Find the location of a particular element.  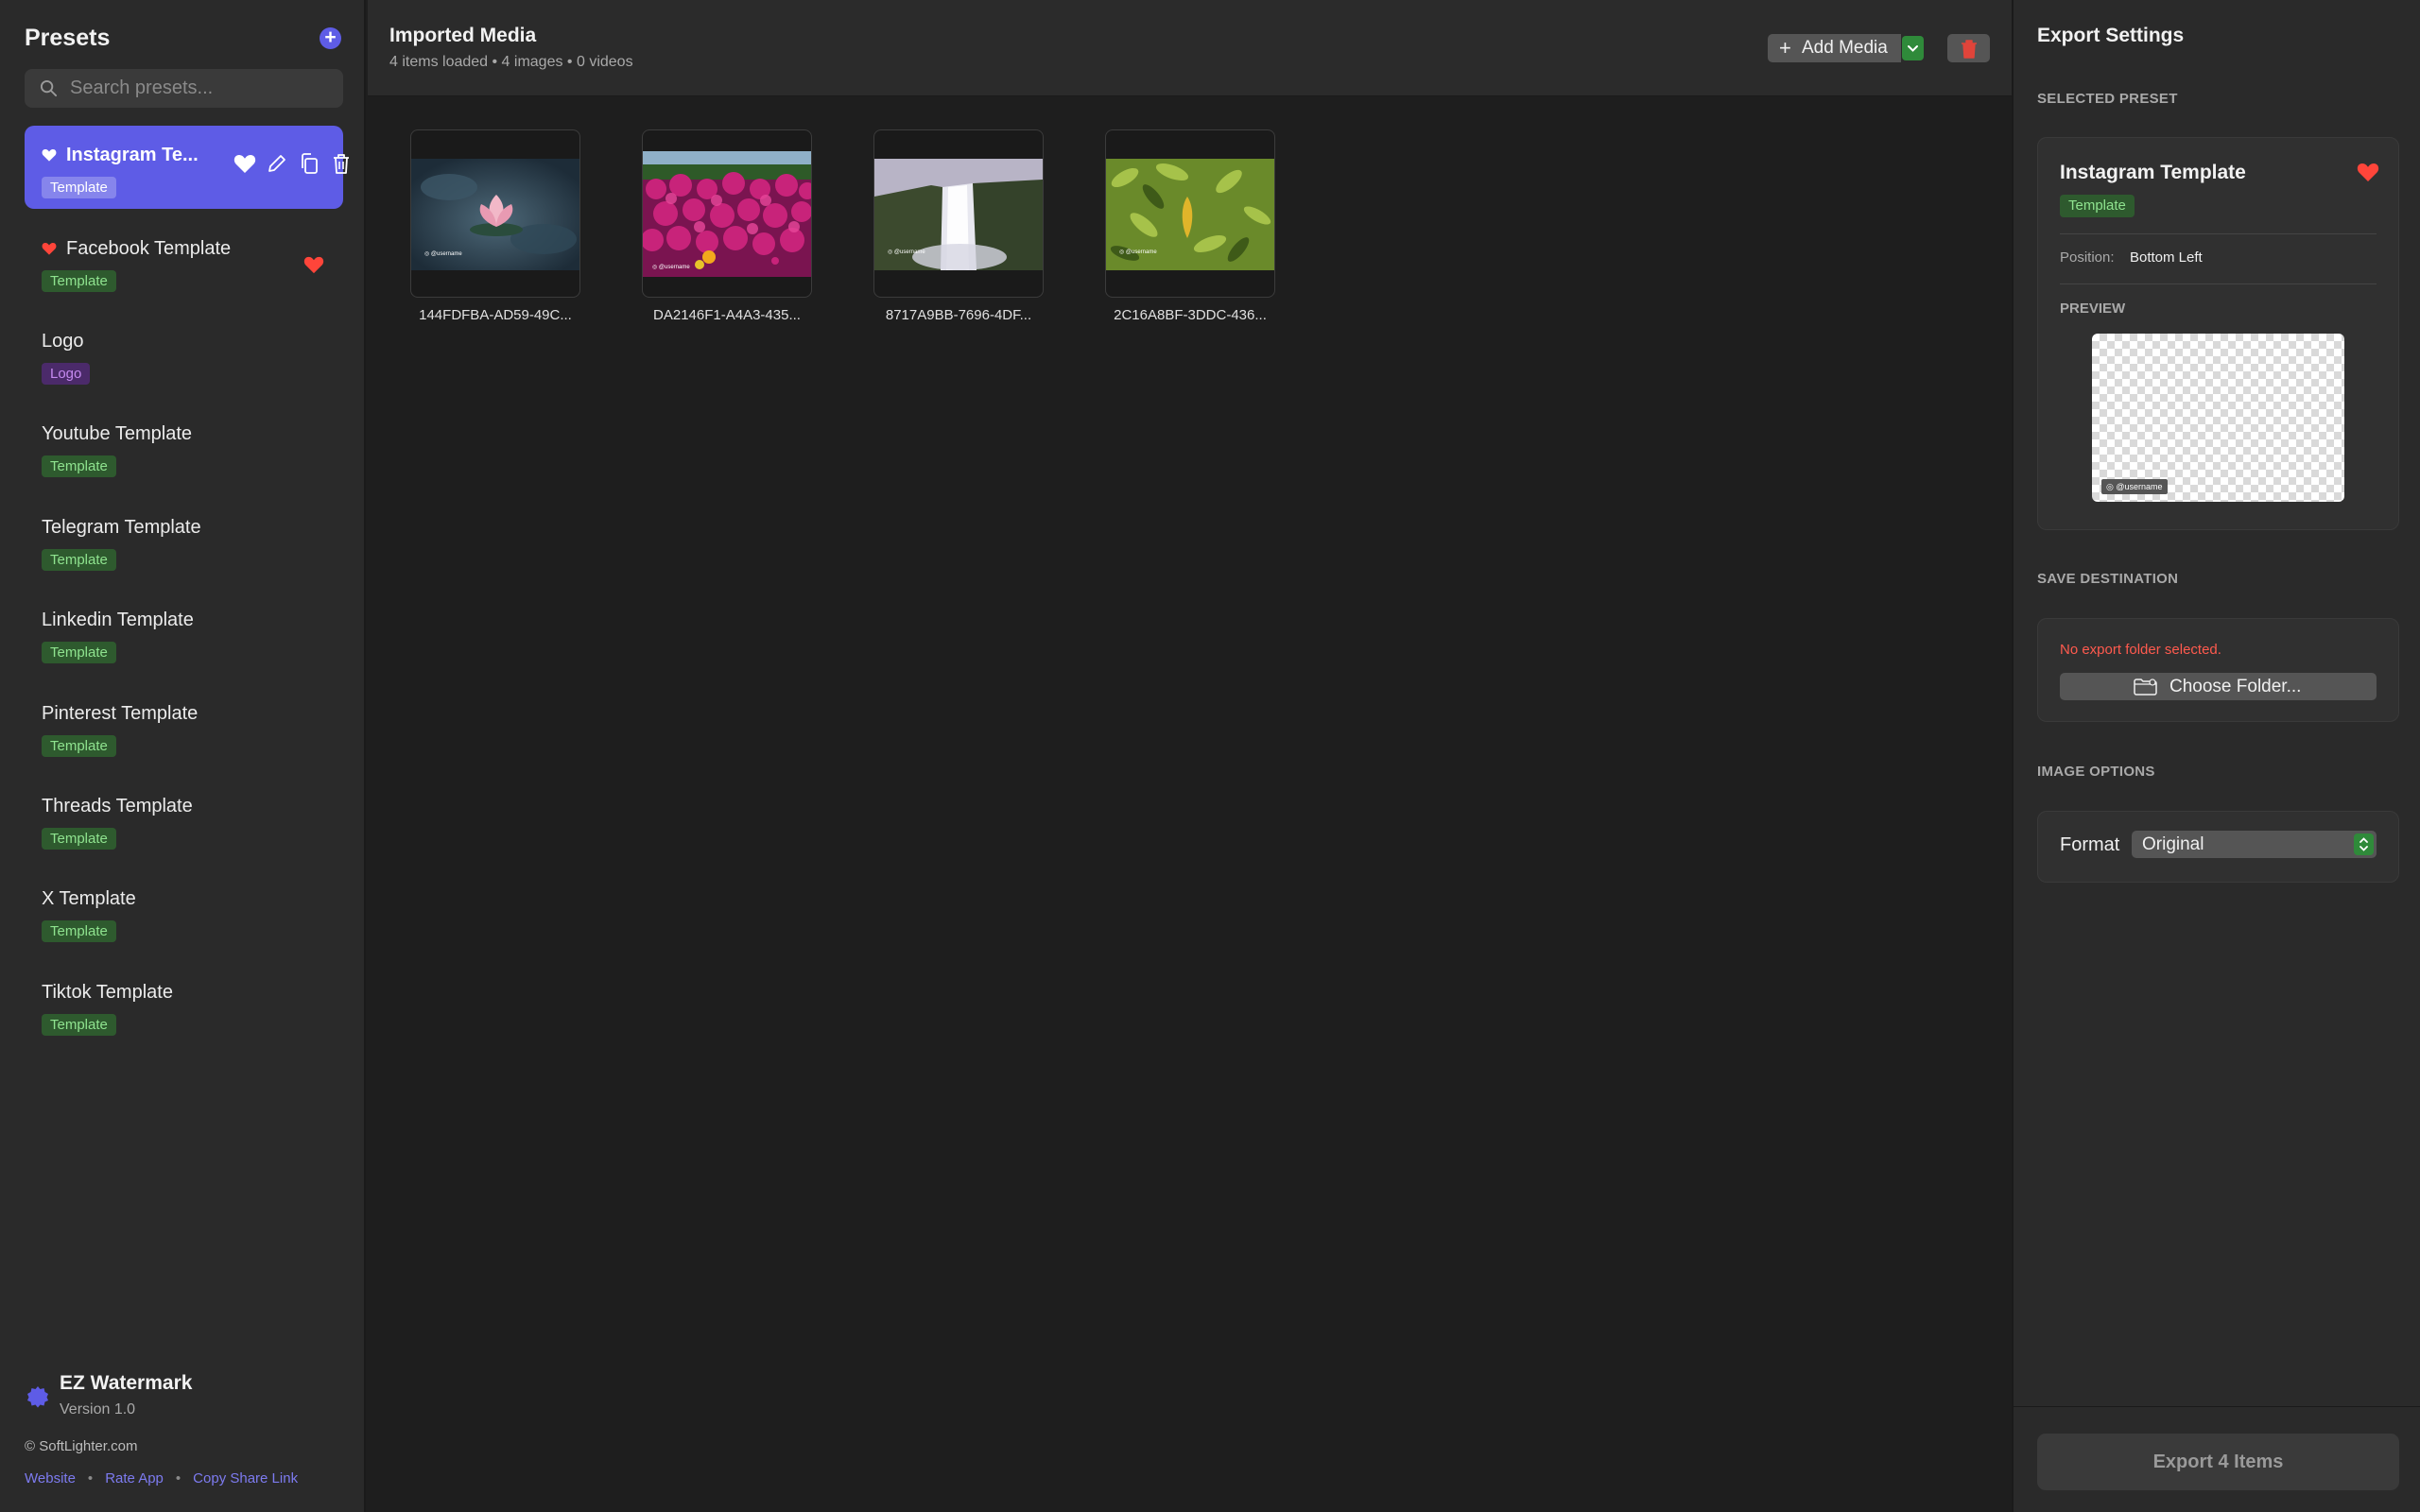

add-media-menu-button is located at coordinates (1913, 48).